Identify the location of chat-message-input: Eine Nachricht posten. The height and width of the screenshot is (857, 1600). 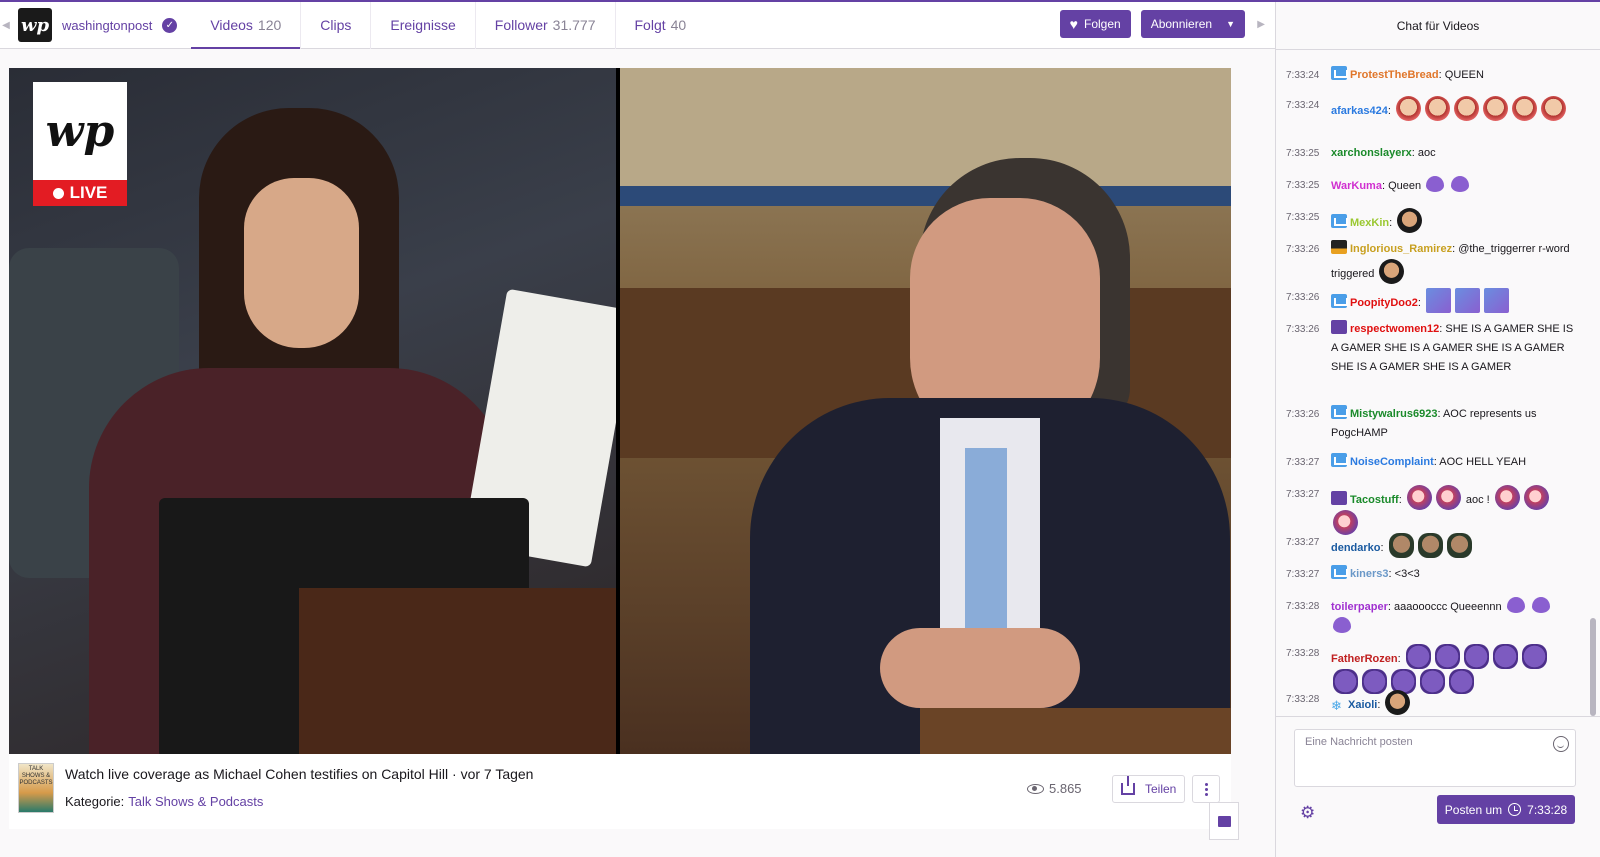
(1435, 758).